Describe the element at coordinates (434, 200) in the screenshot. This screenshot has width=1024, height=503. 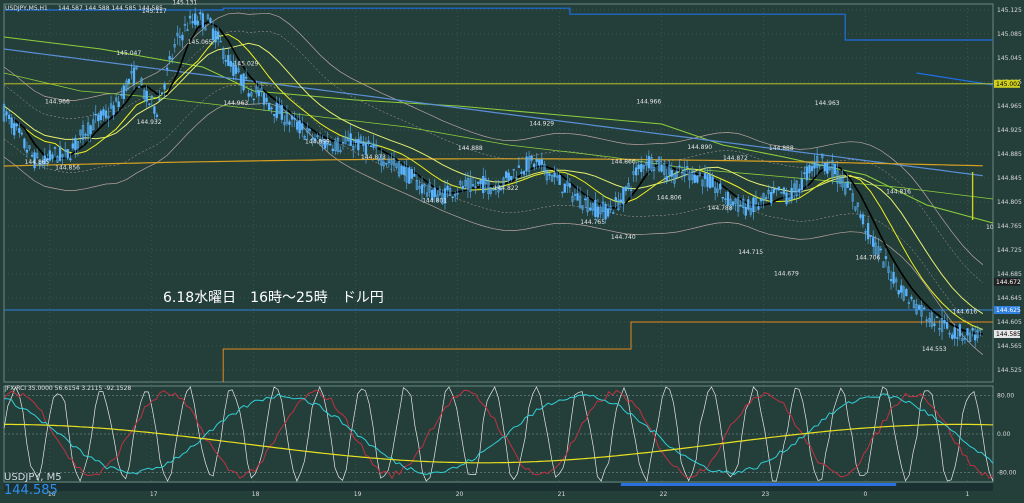
I see `price-annotation: 144.801` at that location.